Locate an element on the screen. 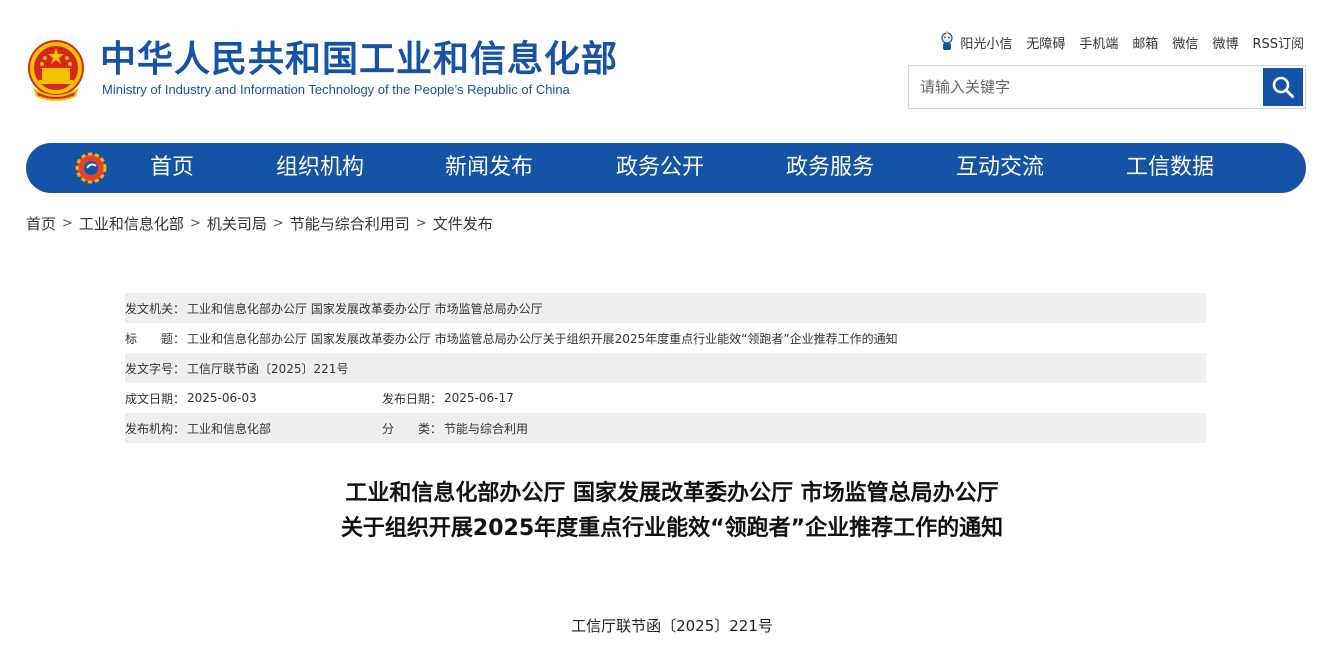  site-title: 中华人民共和国工业和信息化部 is located at coordinates (359, 60).